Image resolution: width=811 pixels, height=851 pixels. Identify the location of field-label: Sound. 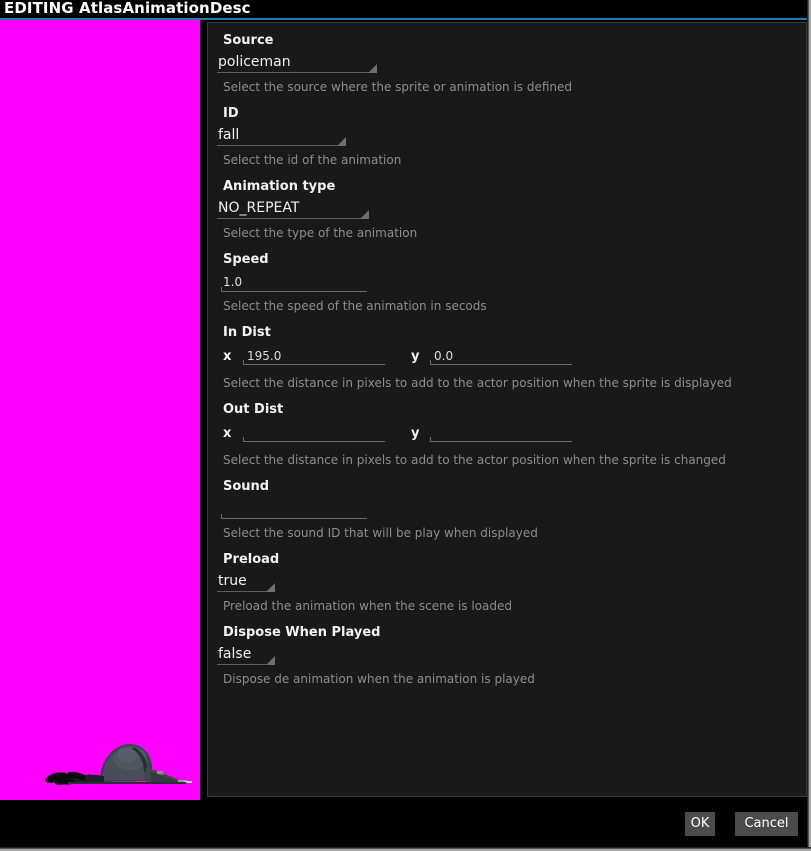
(246, 486).